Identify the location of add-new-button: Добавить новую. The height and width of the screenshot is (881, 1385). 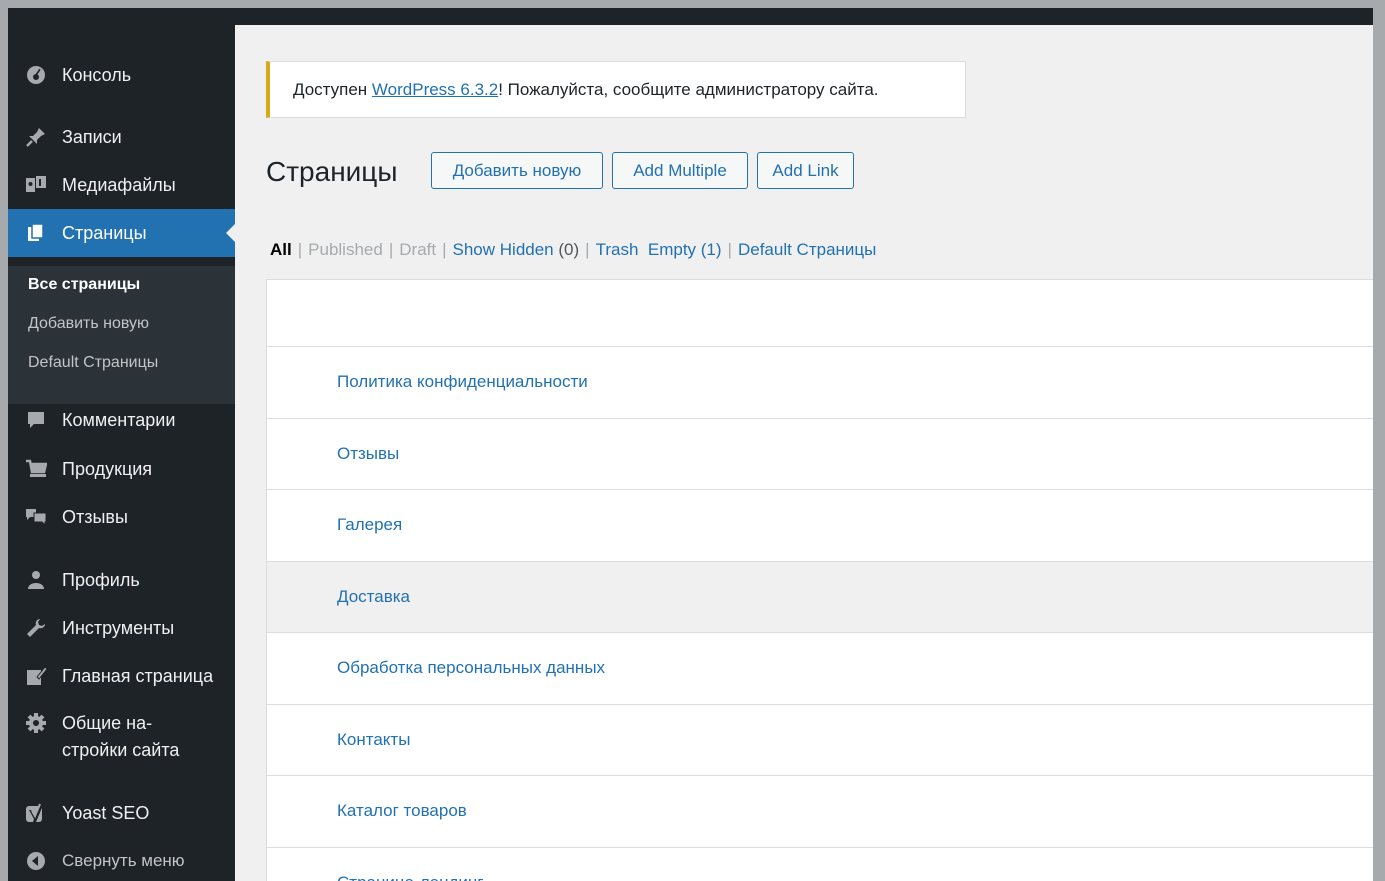
(517, 170).